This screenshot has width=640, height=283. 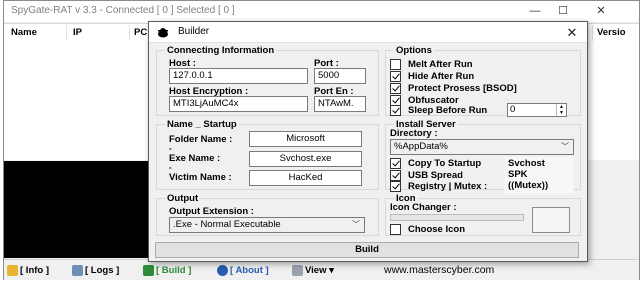 I want to click on icon-preview, so click(x=551, y=220).